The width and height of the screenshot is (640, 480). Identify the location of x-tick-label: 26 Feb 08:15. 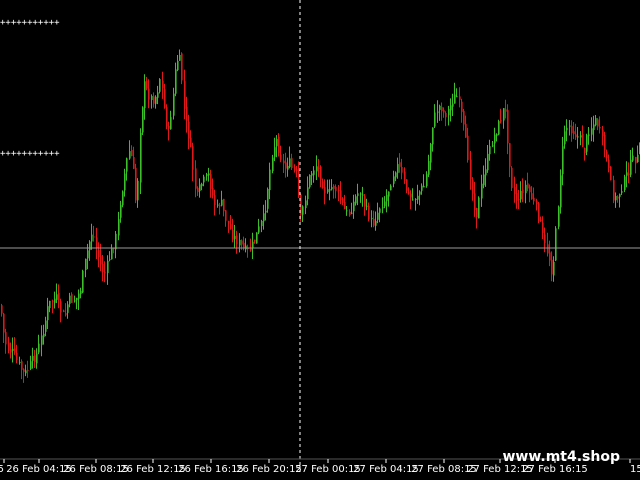
(96, 469).